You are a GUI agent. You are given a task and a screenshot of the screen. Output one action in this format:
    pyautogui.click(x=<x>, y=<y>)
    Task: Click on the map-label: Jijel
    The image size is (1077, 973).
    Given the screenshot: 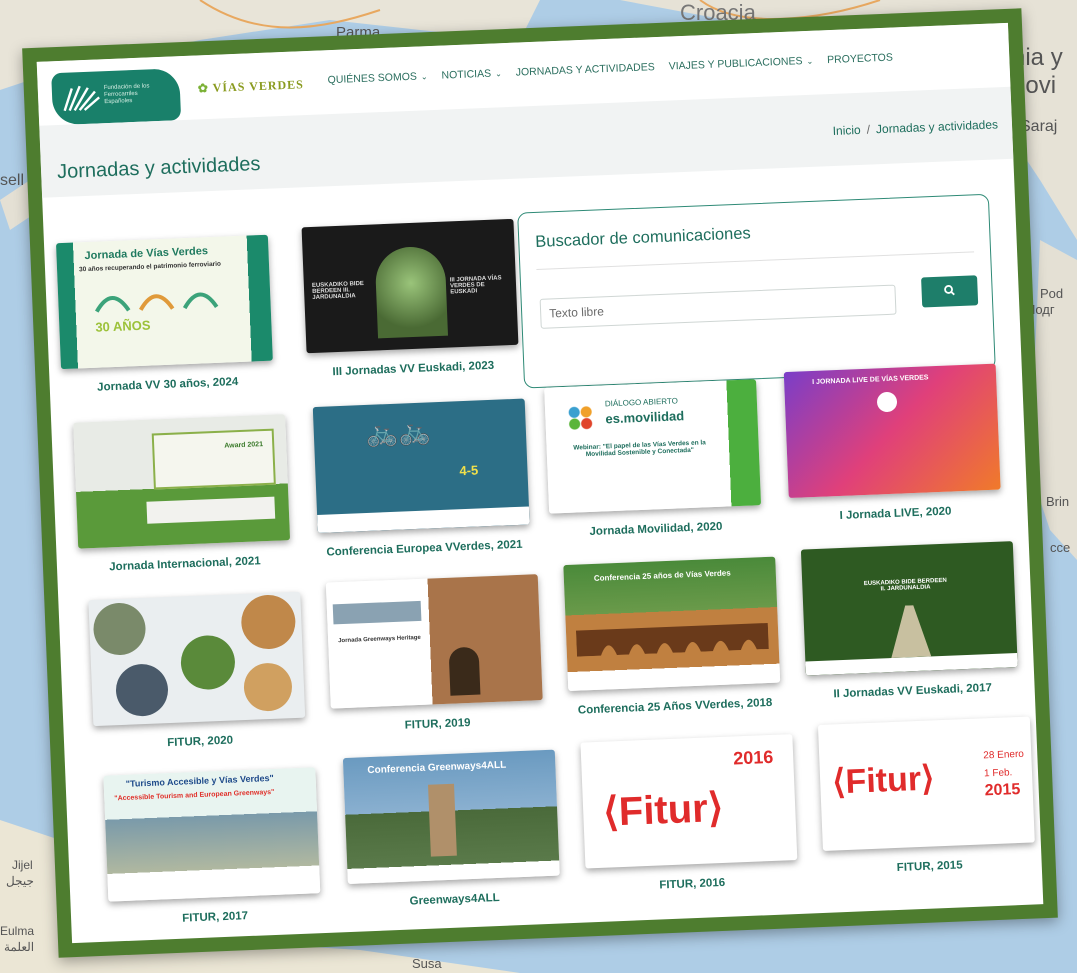 What is the action you would take?
    pyautogui.click(x=22, y=865)
    